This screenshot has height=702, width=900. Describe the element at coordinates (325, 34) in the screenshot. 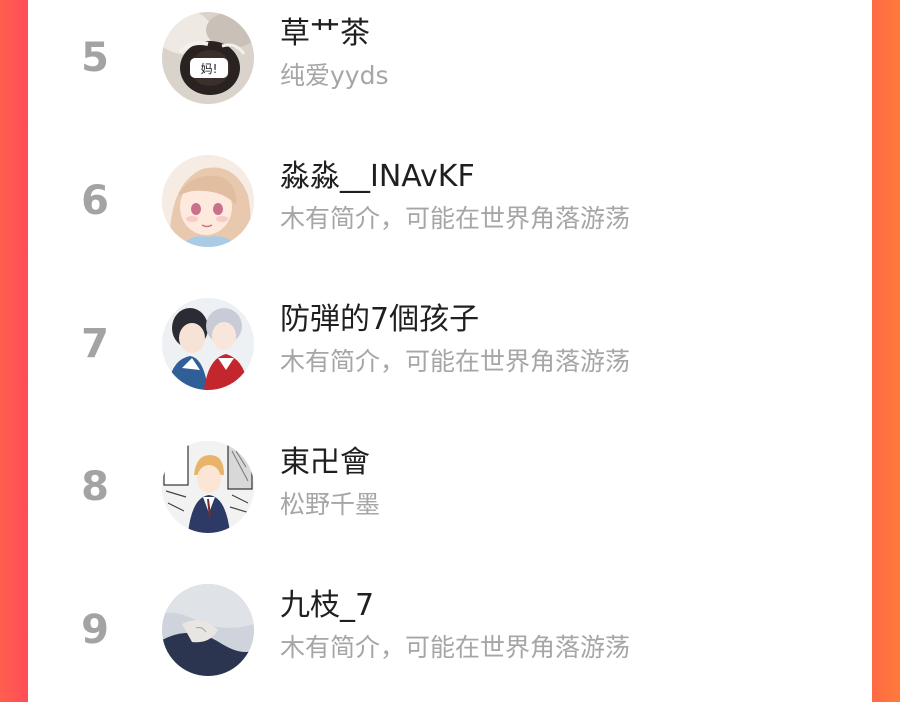

I see `user-name: 草艹茶` at that location.